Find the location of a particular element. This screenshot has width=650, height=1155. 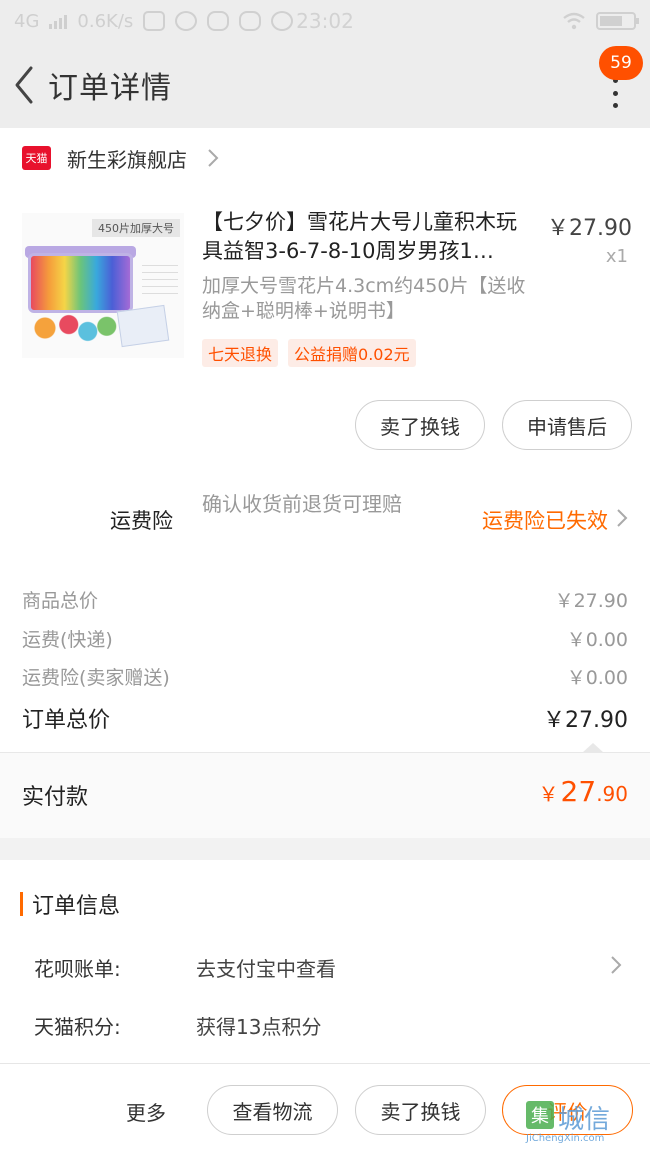

tmall-logo: 天猫 is located at coordinates (36, 158).